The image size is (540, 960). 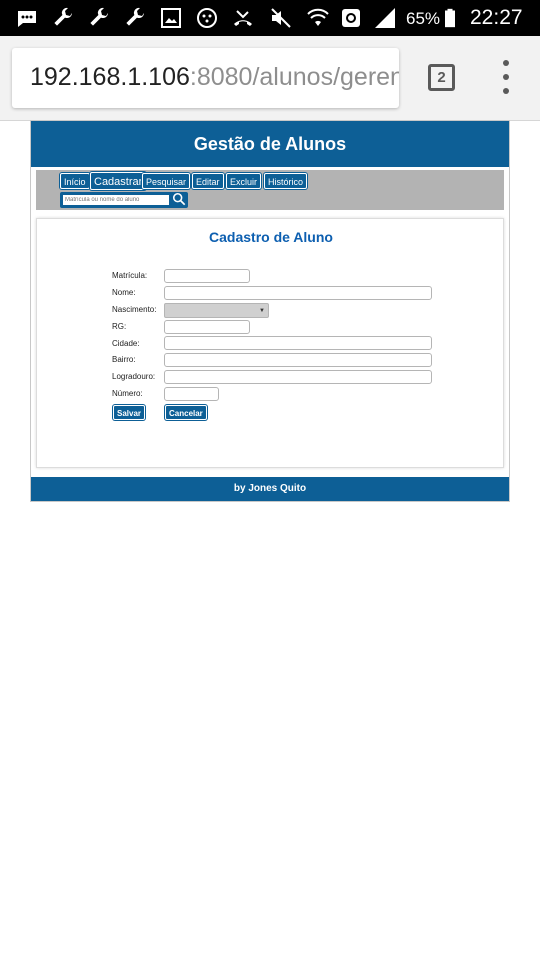 What do you see at coordinates (318, 18) in the screenshot?
I see `wifi-icon` at bounding box center [318, 18].